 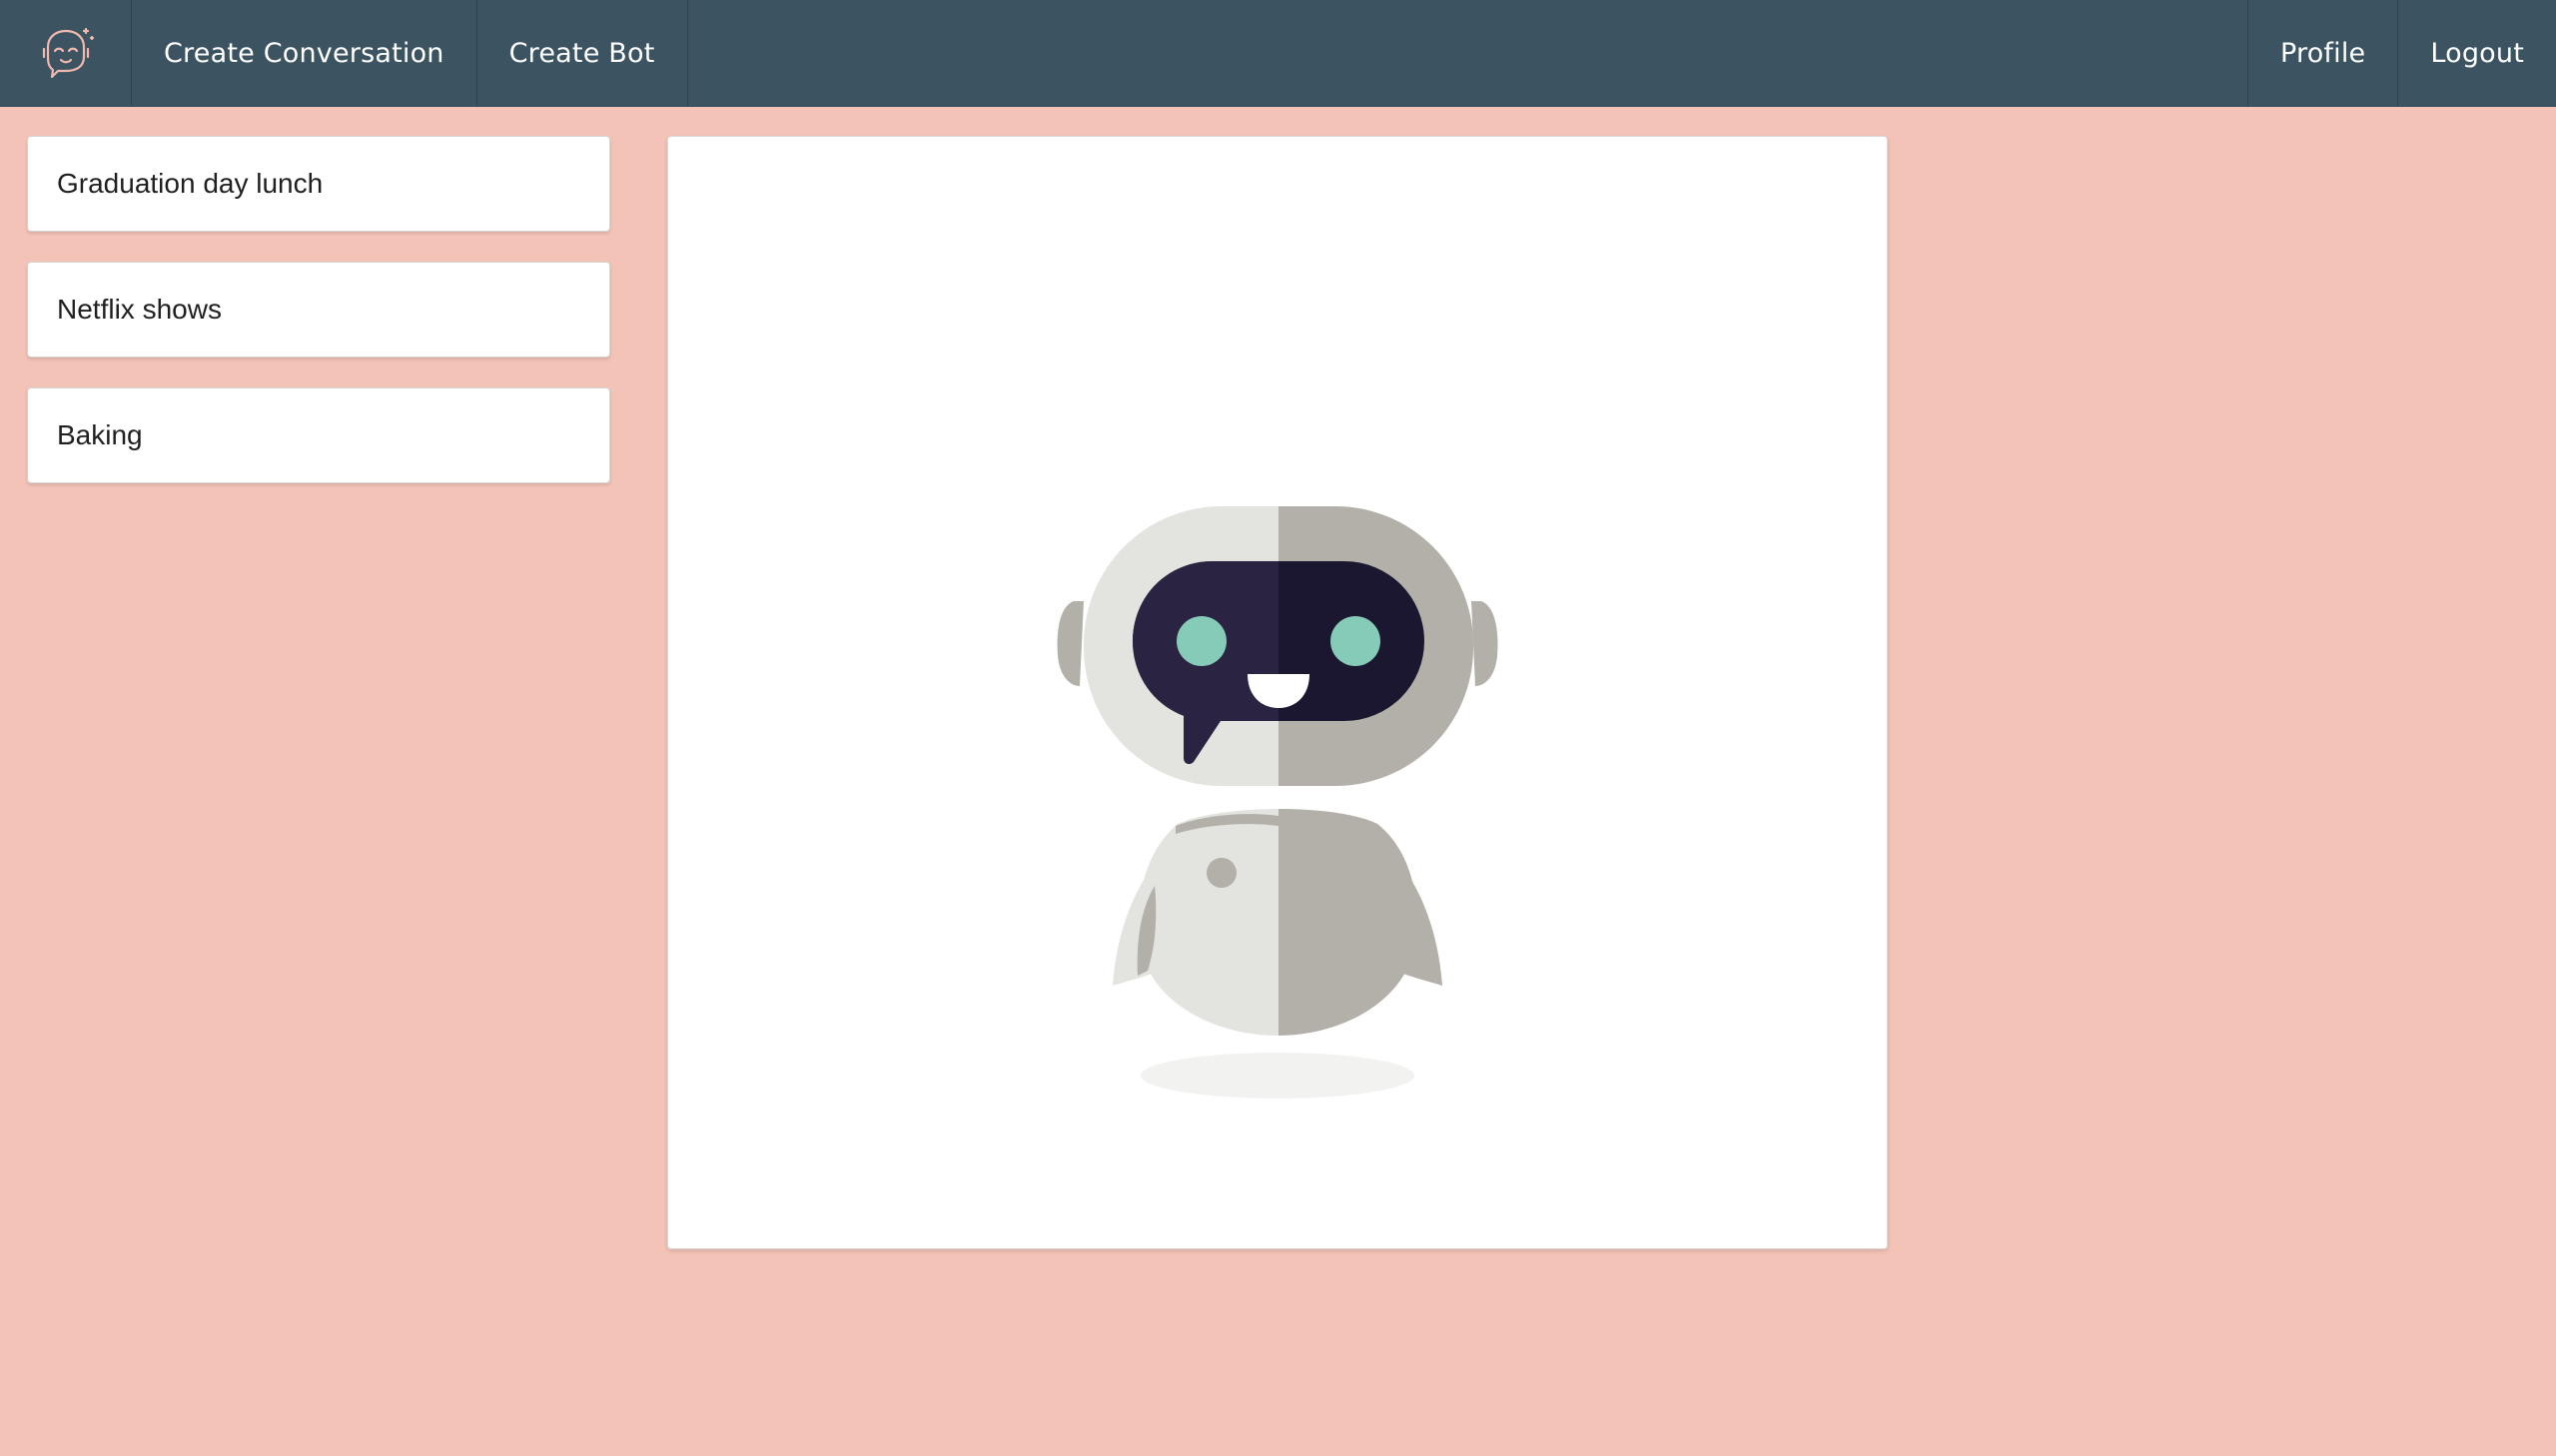 What do you see at coordinates (1222, 873) in the screenshot?
I see `robot-body-button` at bounding box center [1222, 873].